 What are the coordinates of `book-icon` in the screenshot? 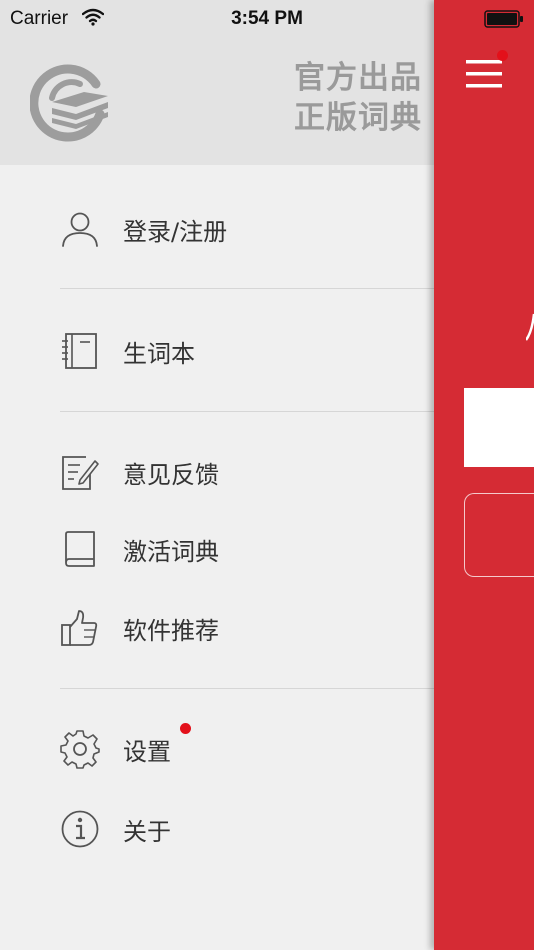 It's located at (80, 549).